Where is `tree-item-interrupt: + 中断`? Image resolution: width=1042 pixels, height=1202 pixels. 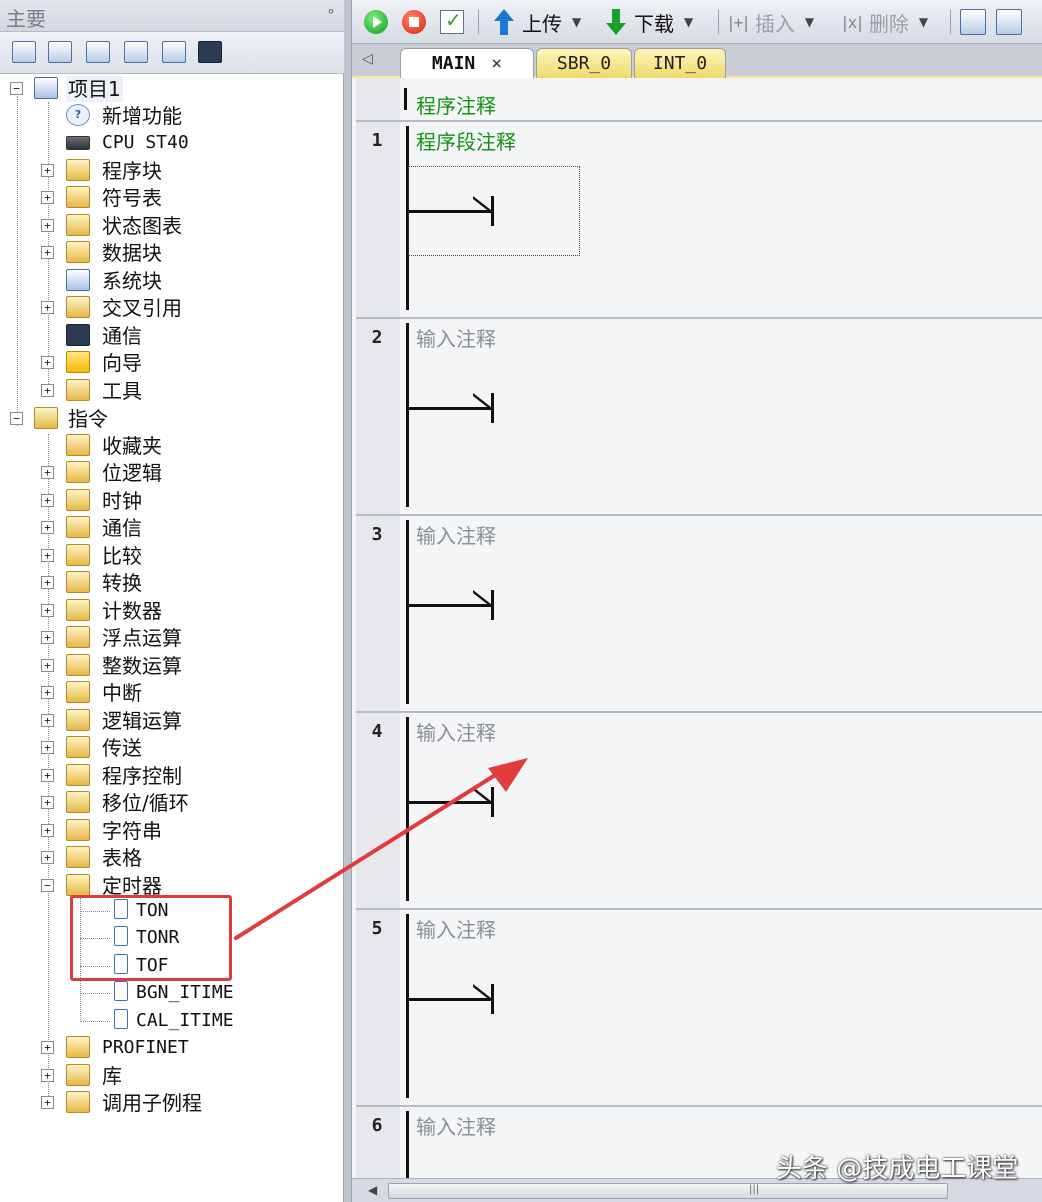
tree-item-interrupt: + 中断 is located at coordinates (172, 693).